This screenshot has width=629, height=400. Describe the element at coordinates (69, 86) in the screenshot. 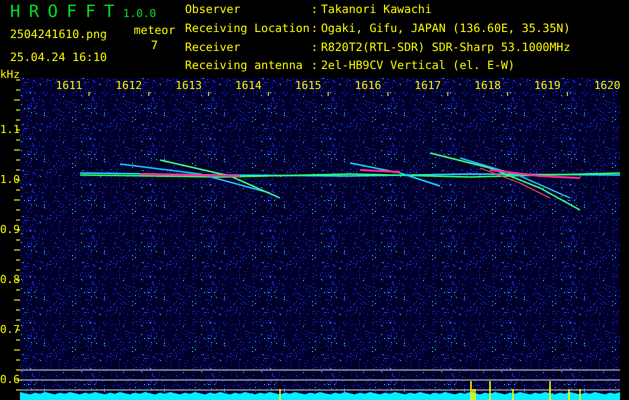

I see `x-axis-label: 1611` at that location.